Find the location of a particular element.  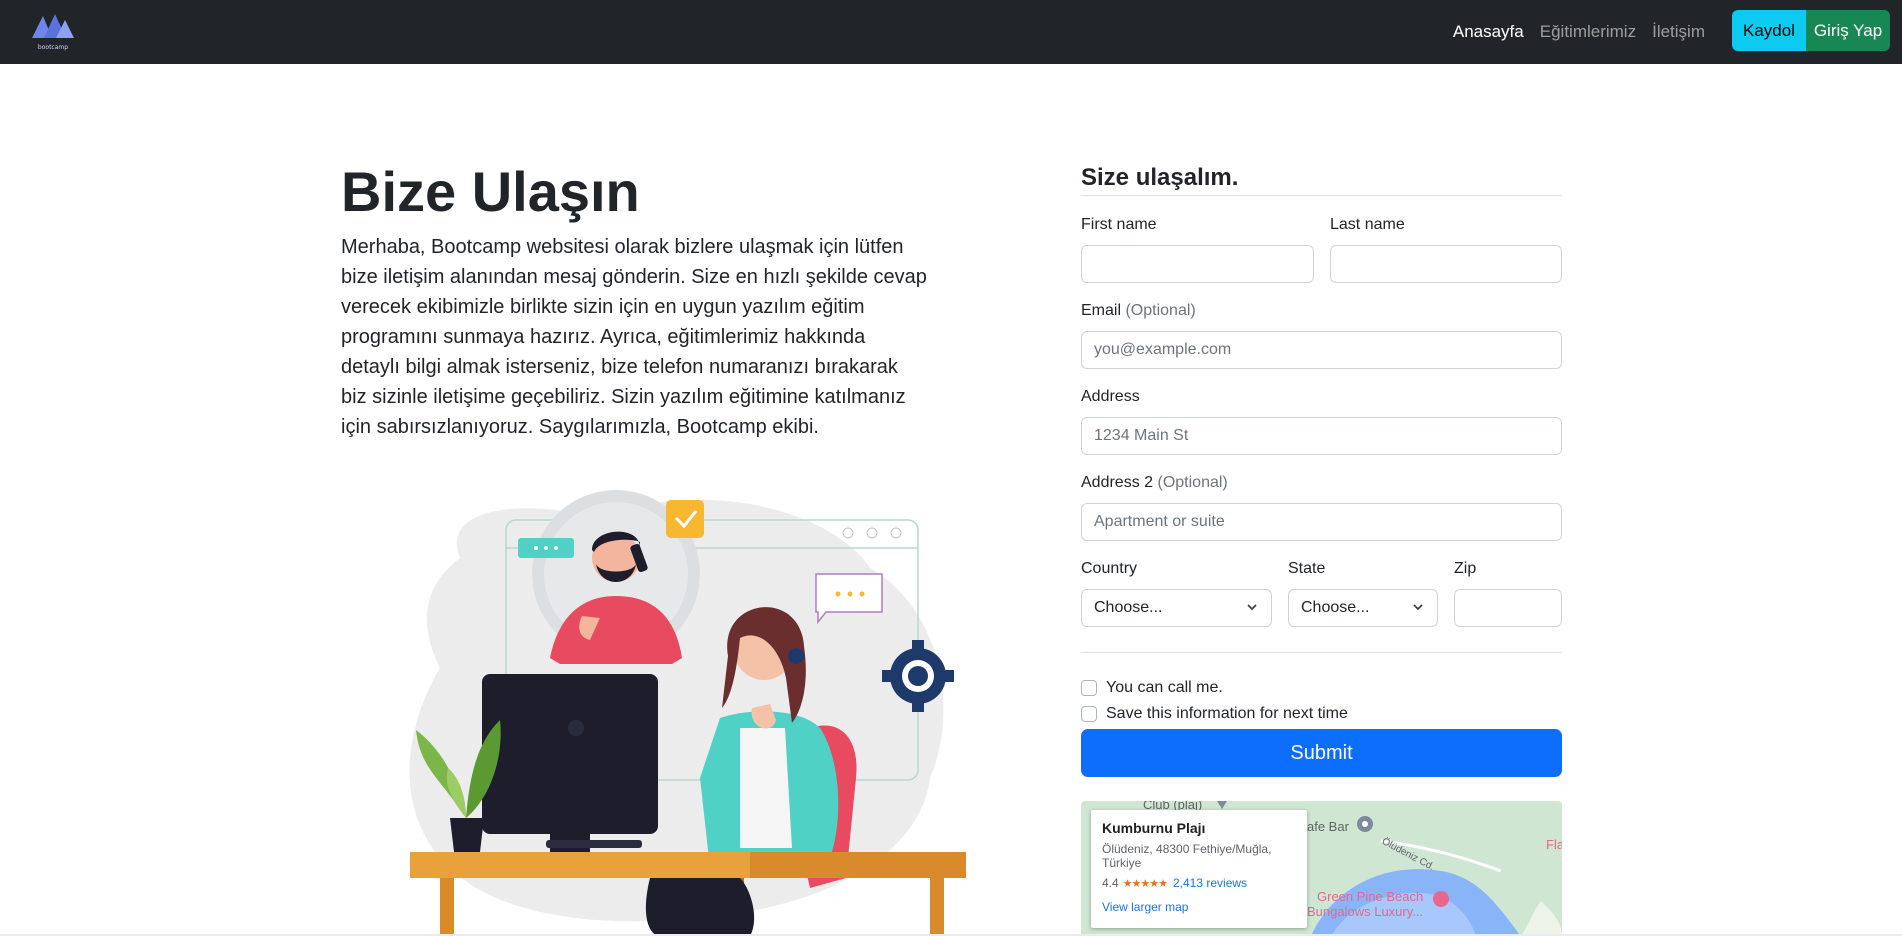

email-optional-text: (Optional) is located at coordinates (1160, 310).